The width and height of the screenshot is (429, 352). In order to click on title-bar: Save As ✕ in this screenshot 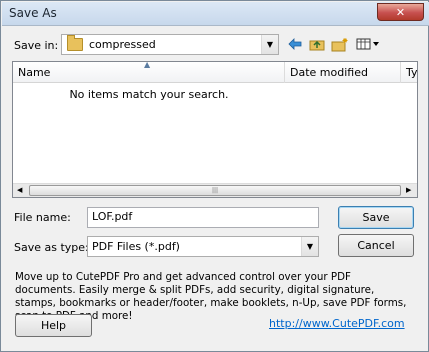, I will do `click(215, 14)`.